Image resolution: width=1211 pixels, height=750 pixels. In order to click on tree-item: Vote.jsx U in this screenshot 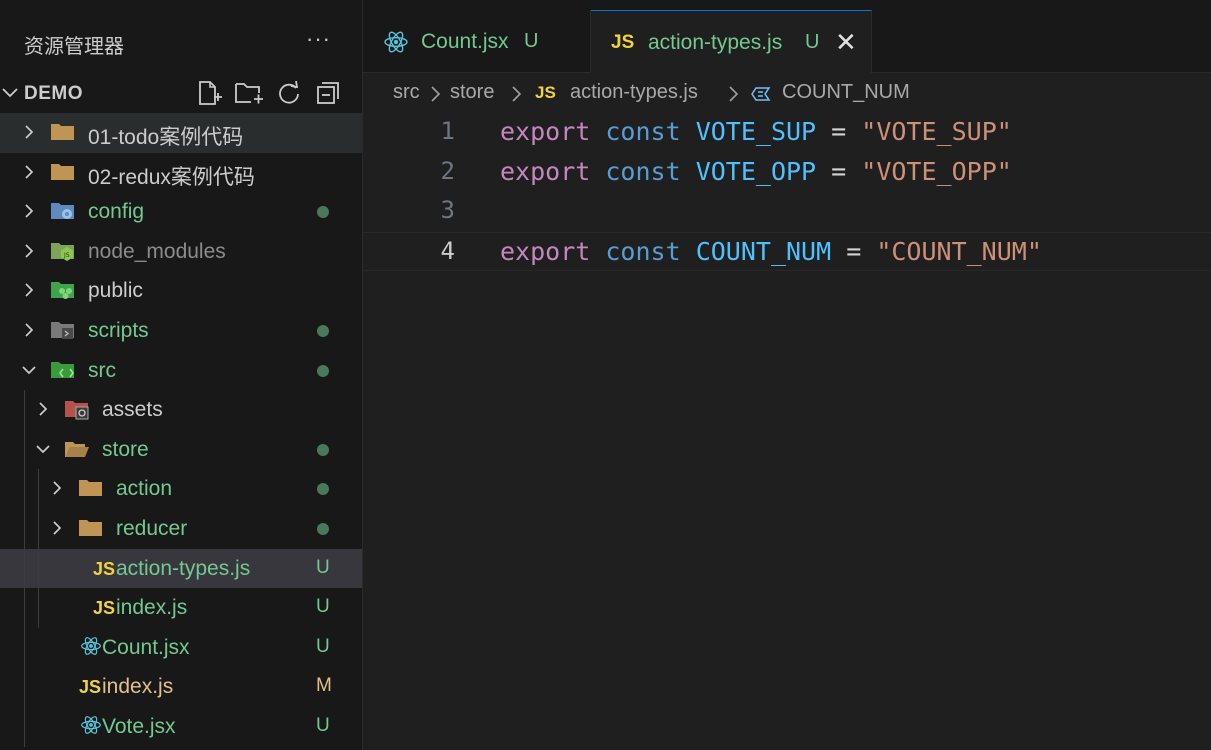, I will do `click(181, 727)`.